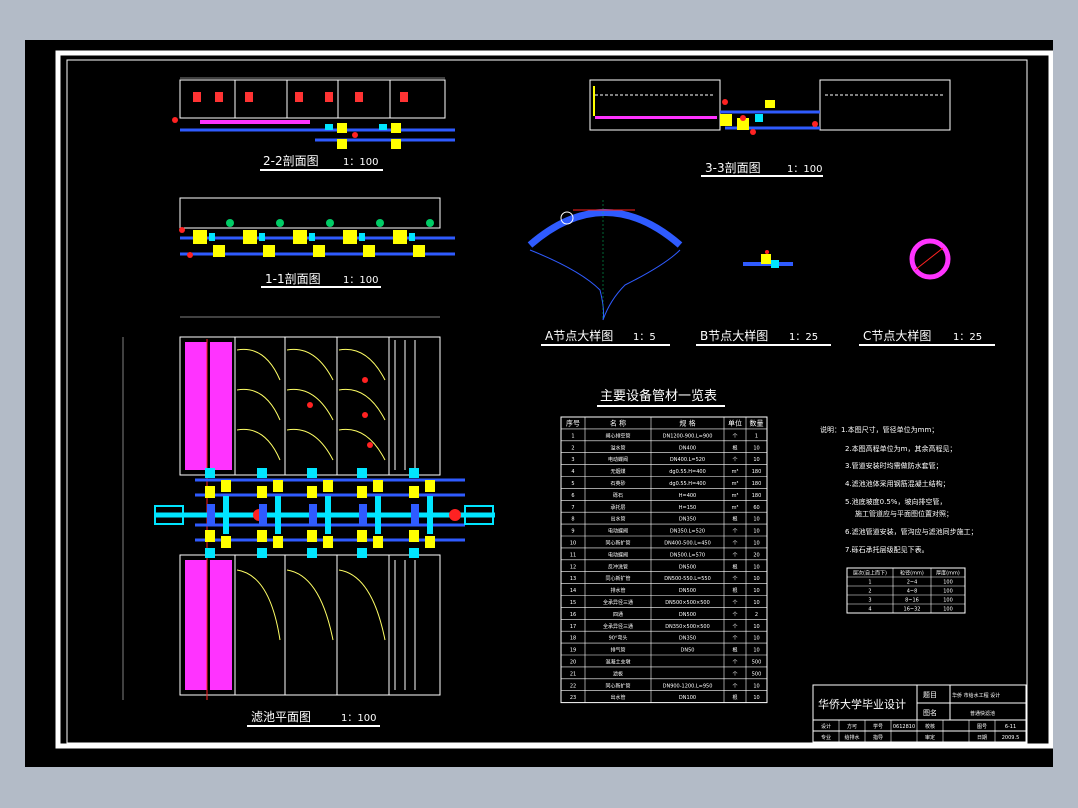  What do you see at coordinates (756, 508) in the screenshot?
I see `table-cell: 60` at bounding box center [756, 508].